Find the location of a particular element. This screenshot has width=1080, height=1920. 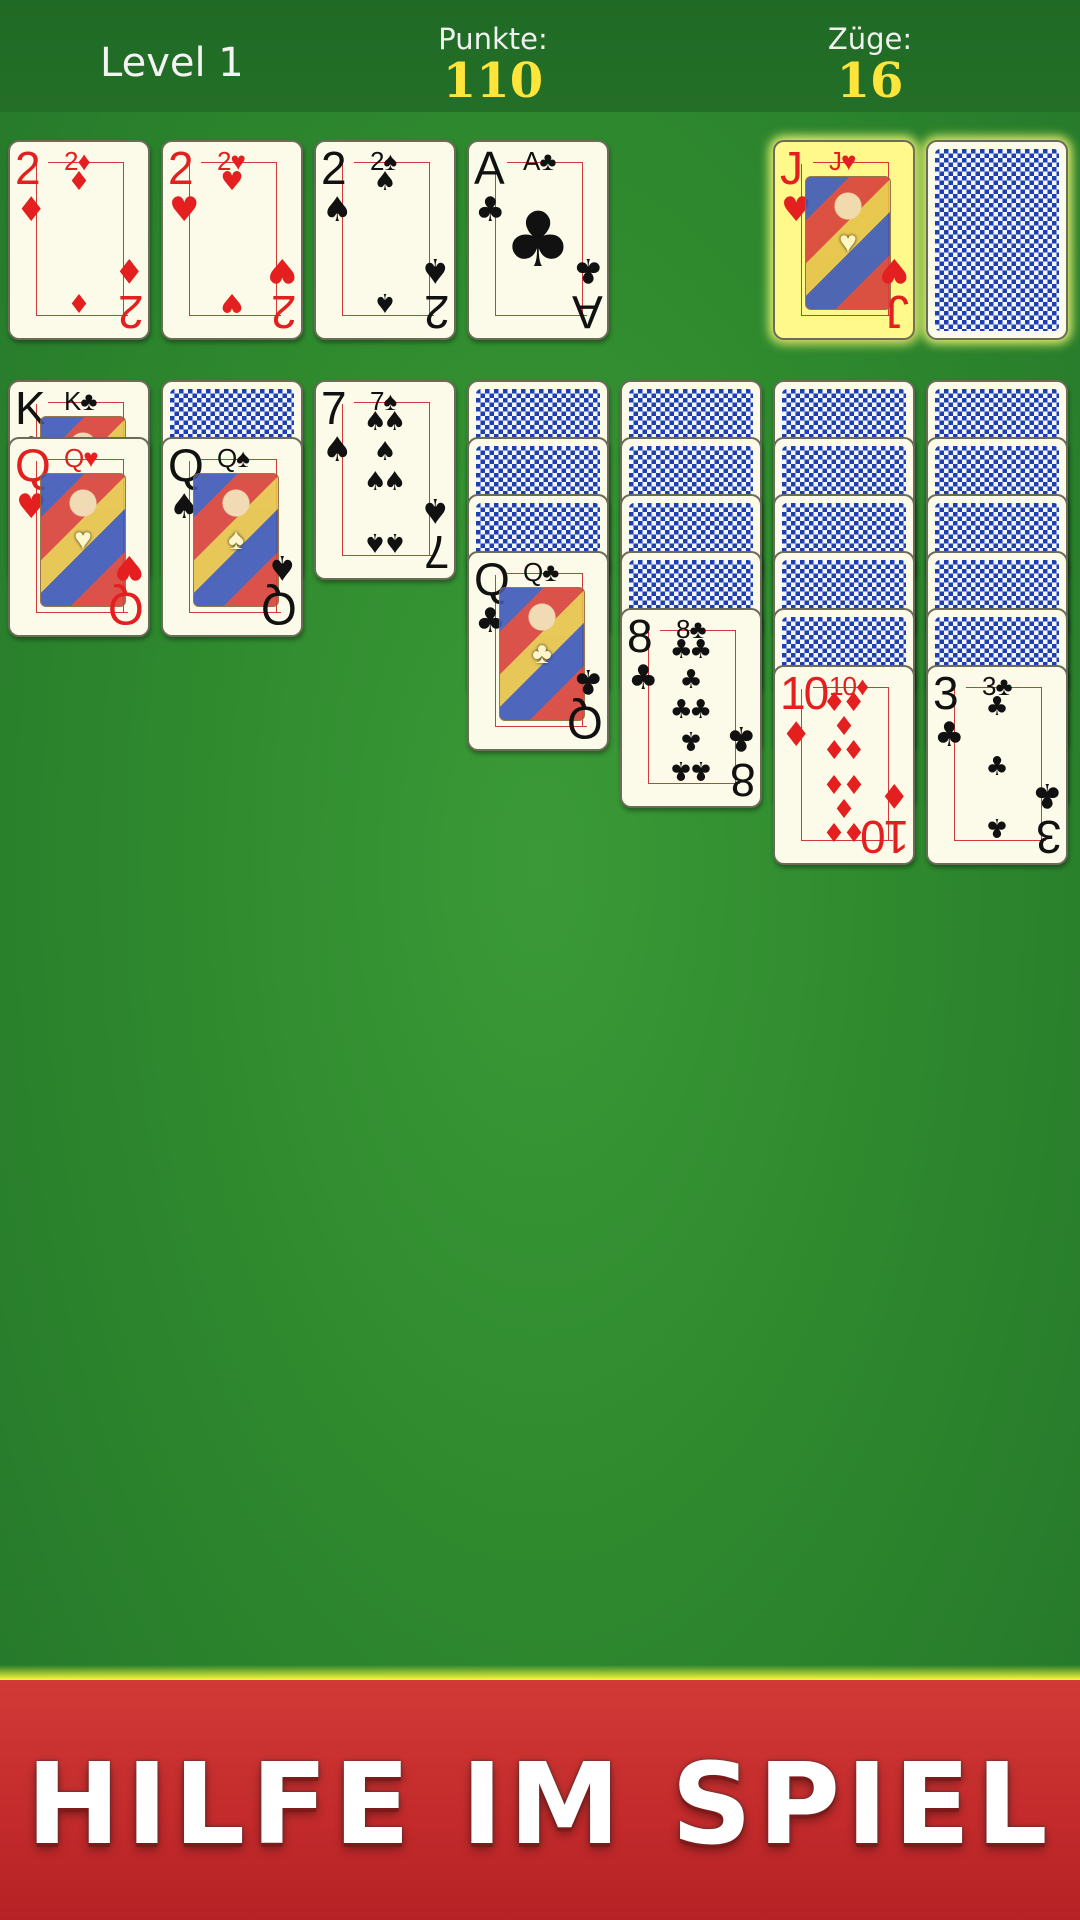

card-corner-index: Q♣ is located at coordinates (541, 572).